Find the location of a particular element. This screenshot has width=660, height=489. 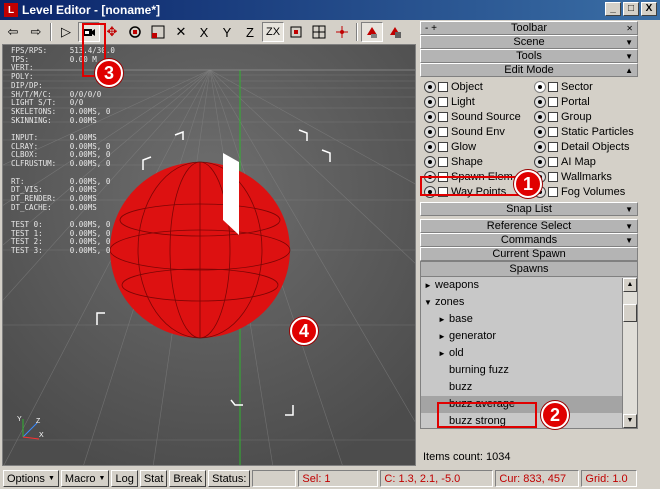

edit-item-fog-volumes: Fog Volumes is located at coordinates (584, 192).